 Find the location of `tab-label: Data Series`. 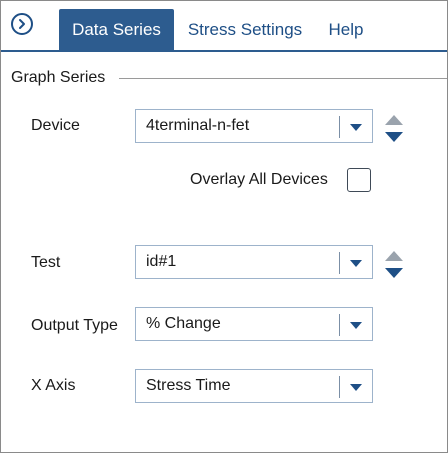

tab-label: Data Series is located at coordinates (116, 29).